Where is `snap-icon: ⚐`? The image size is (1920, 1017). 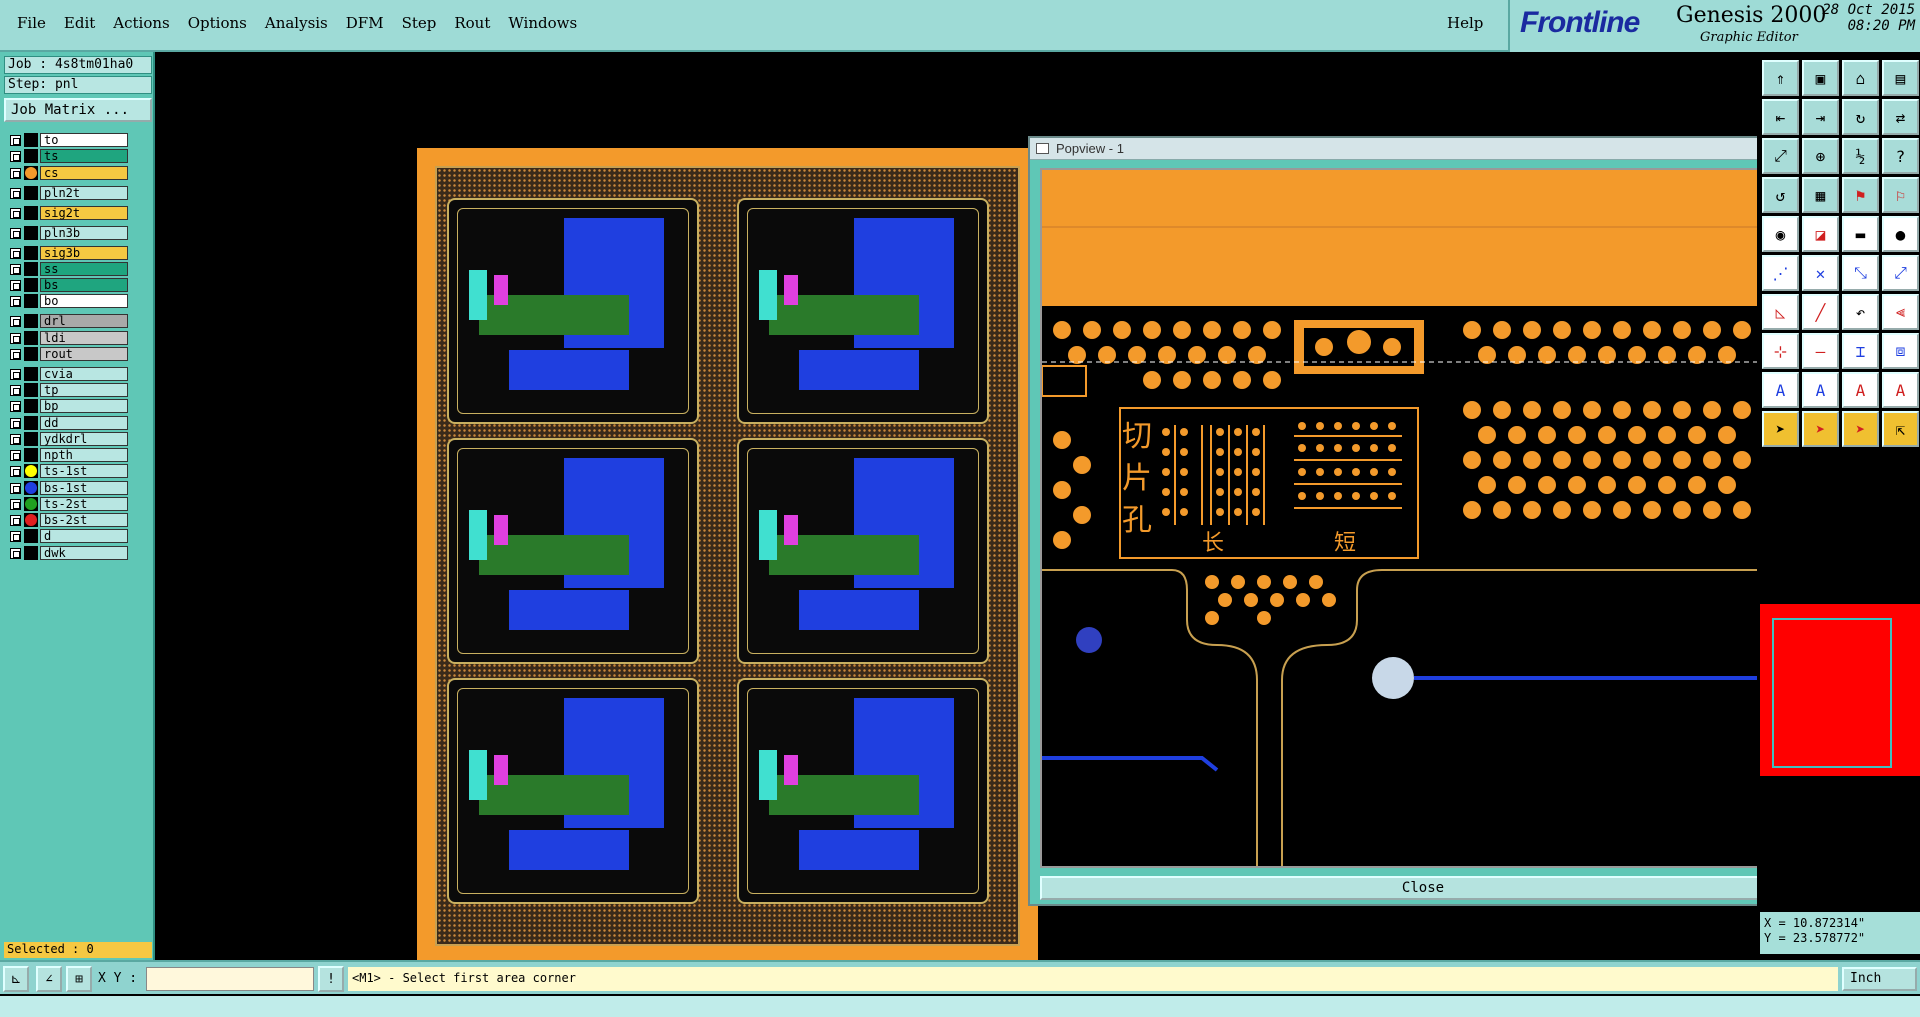
snap-icon: ⚐ is located at coordinates (1900, 195).